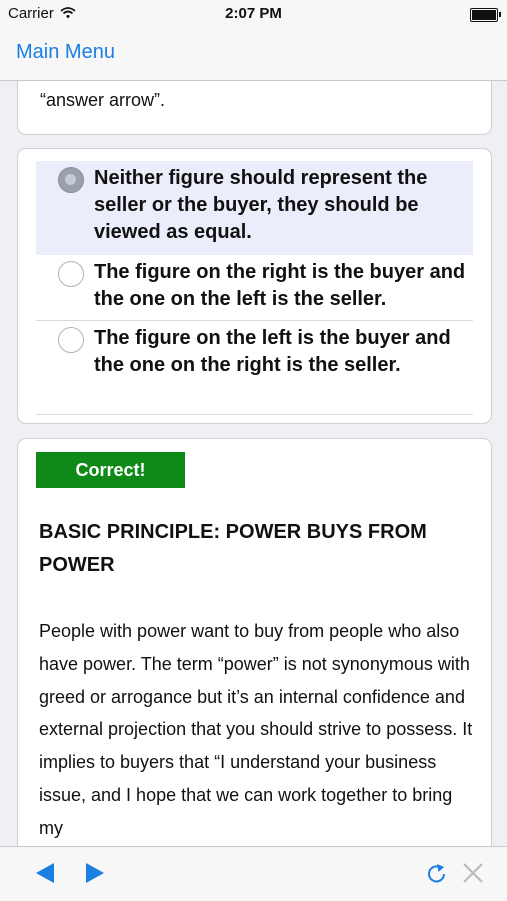  I want to click on correct-badge: Correct!, so click(110, 470).